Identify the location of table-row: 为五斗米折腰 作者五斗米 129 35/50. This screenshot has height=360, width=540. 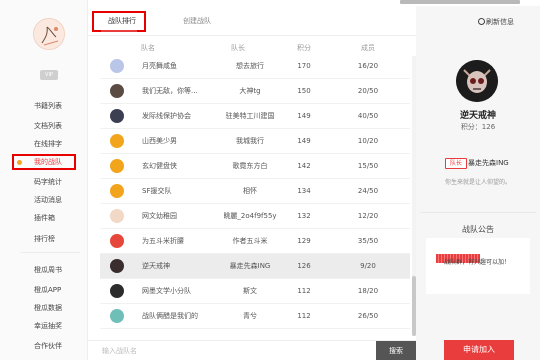
(255, 241).